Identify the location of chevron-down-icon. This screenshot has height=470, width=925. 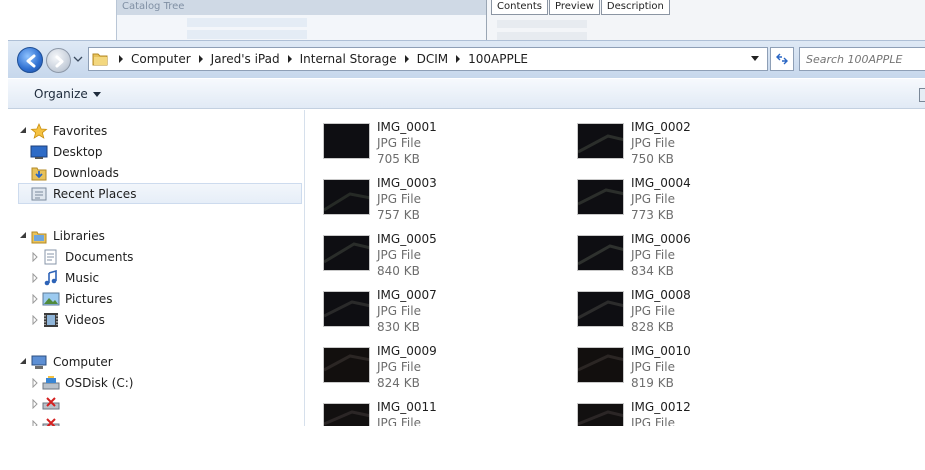
(96, 94).